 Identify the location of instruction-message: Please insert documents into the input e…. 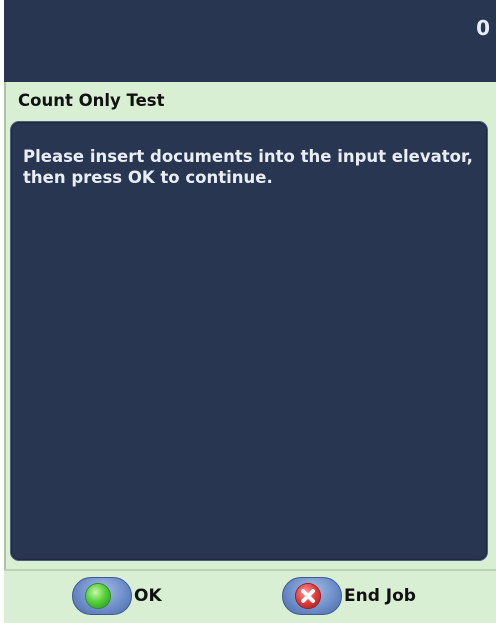
(248, 167).